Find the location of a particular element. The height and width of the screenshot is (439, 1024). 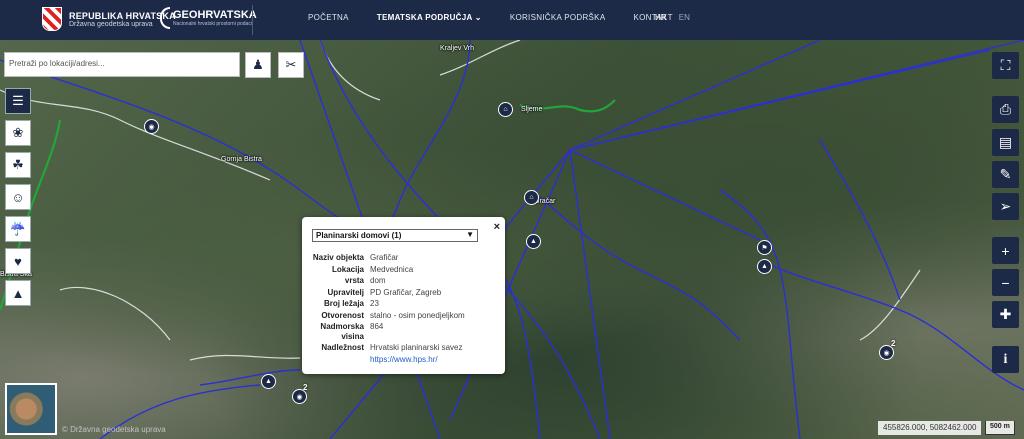

language-switch: HR EN is located at coordinates (672, 17).